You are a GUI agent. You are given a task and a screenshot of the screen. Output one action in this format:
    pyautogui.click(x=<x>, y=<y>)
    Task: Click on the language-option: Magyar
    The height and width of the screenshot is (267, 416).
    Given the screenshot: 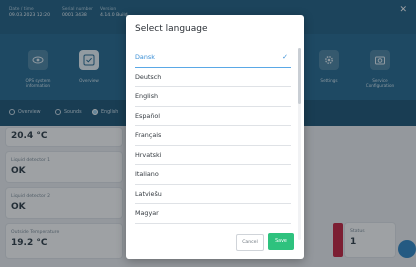 What is the action you would take?
    pyautogui.click(x=213, y=214)
    